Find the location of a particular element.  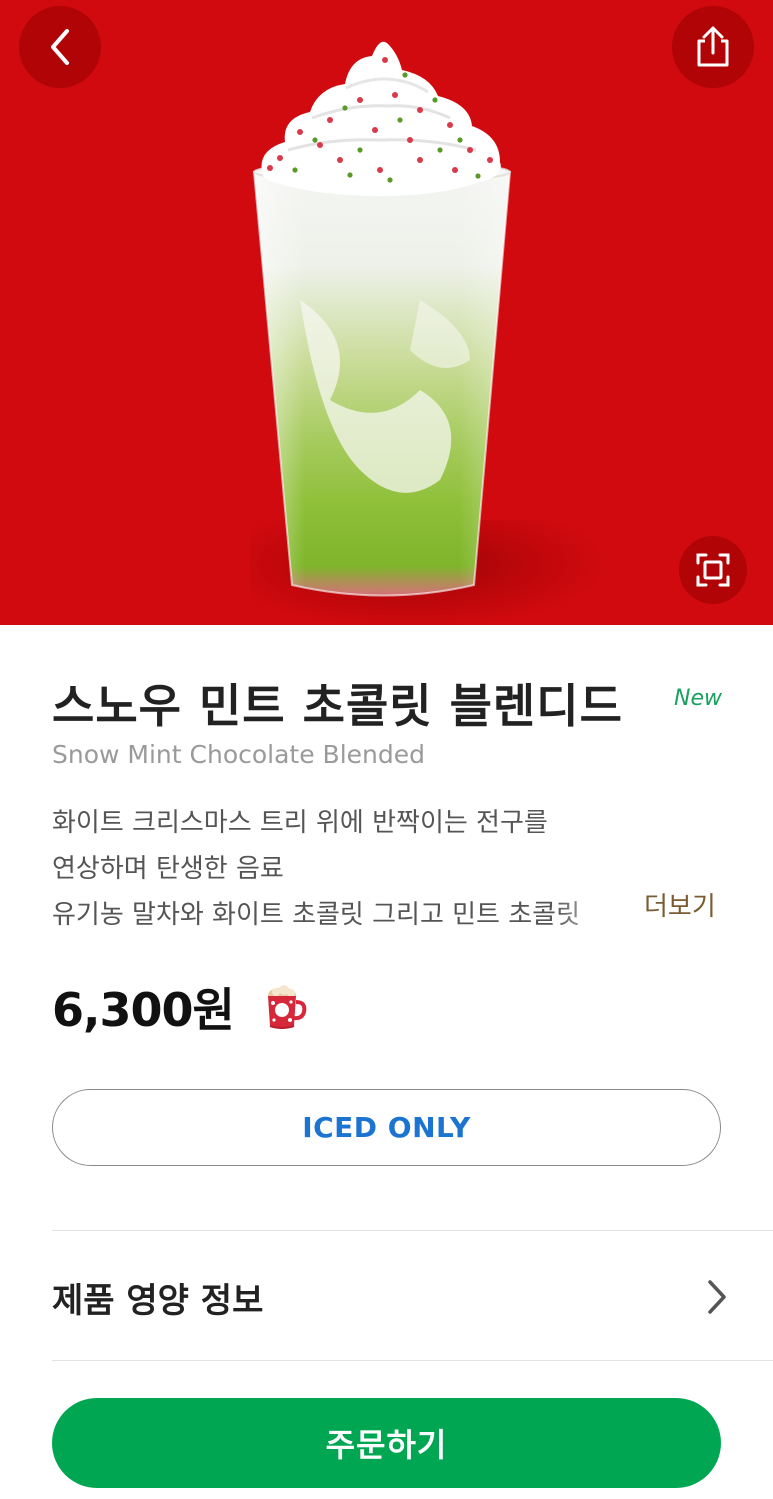

description-line: 연상하며 탄생한 음료 is located at coordinates (168, 869).